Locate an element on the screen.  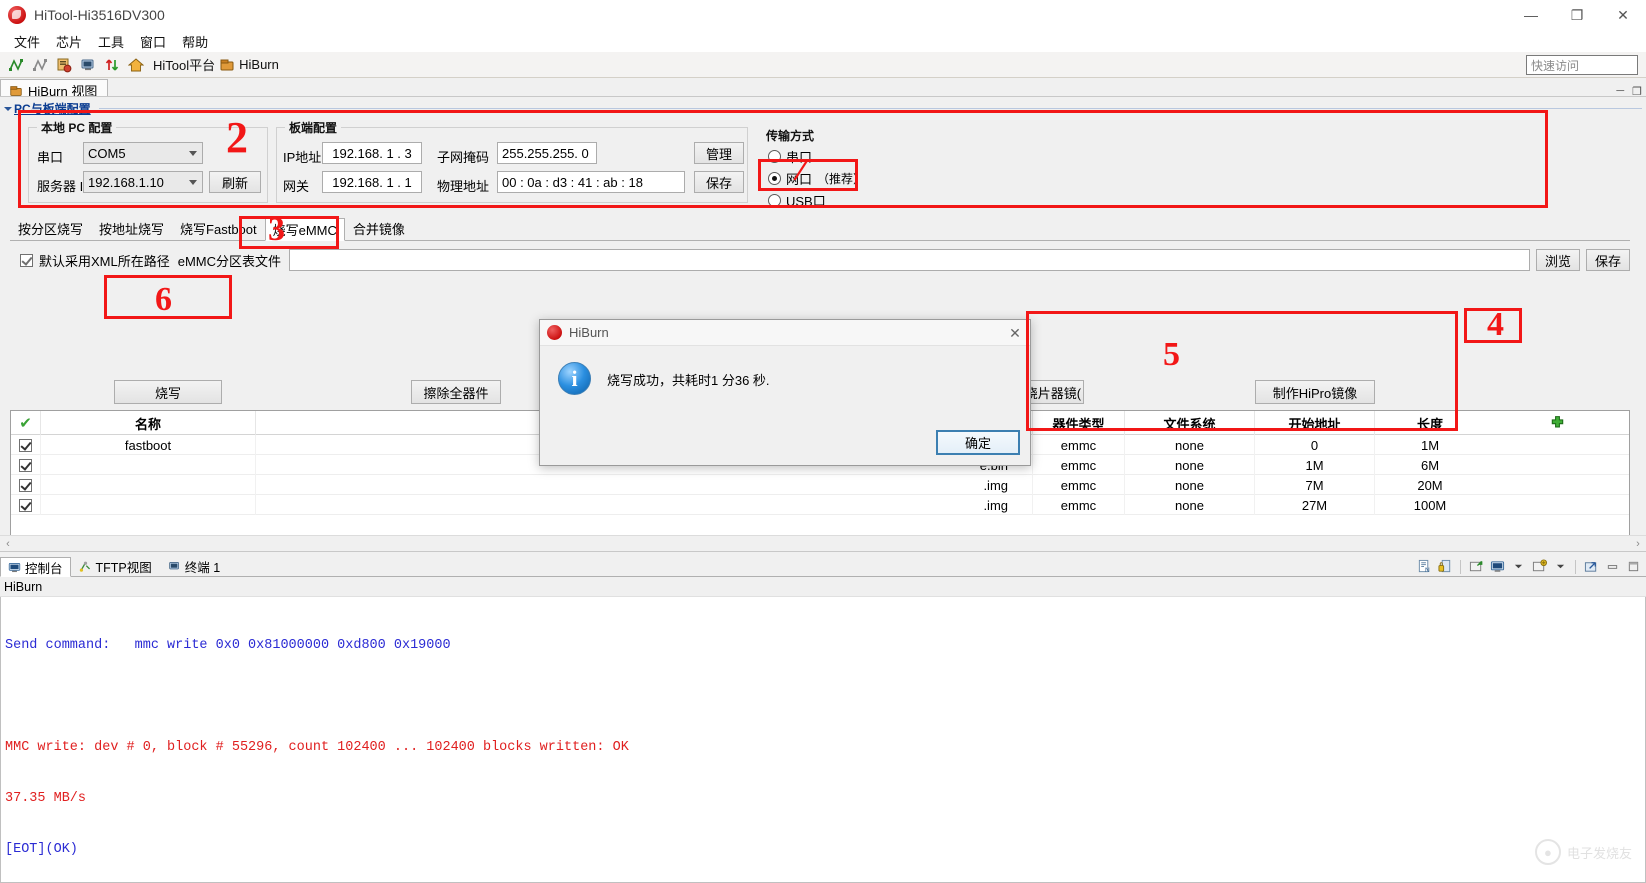
save-button: 保存 is located at coordinates (1608, 260).